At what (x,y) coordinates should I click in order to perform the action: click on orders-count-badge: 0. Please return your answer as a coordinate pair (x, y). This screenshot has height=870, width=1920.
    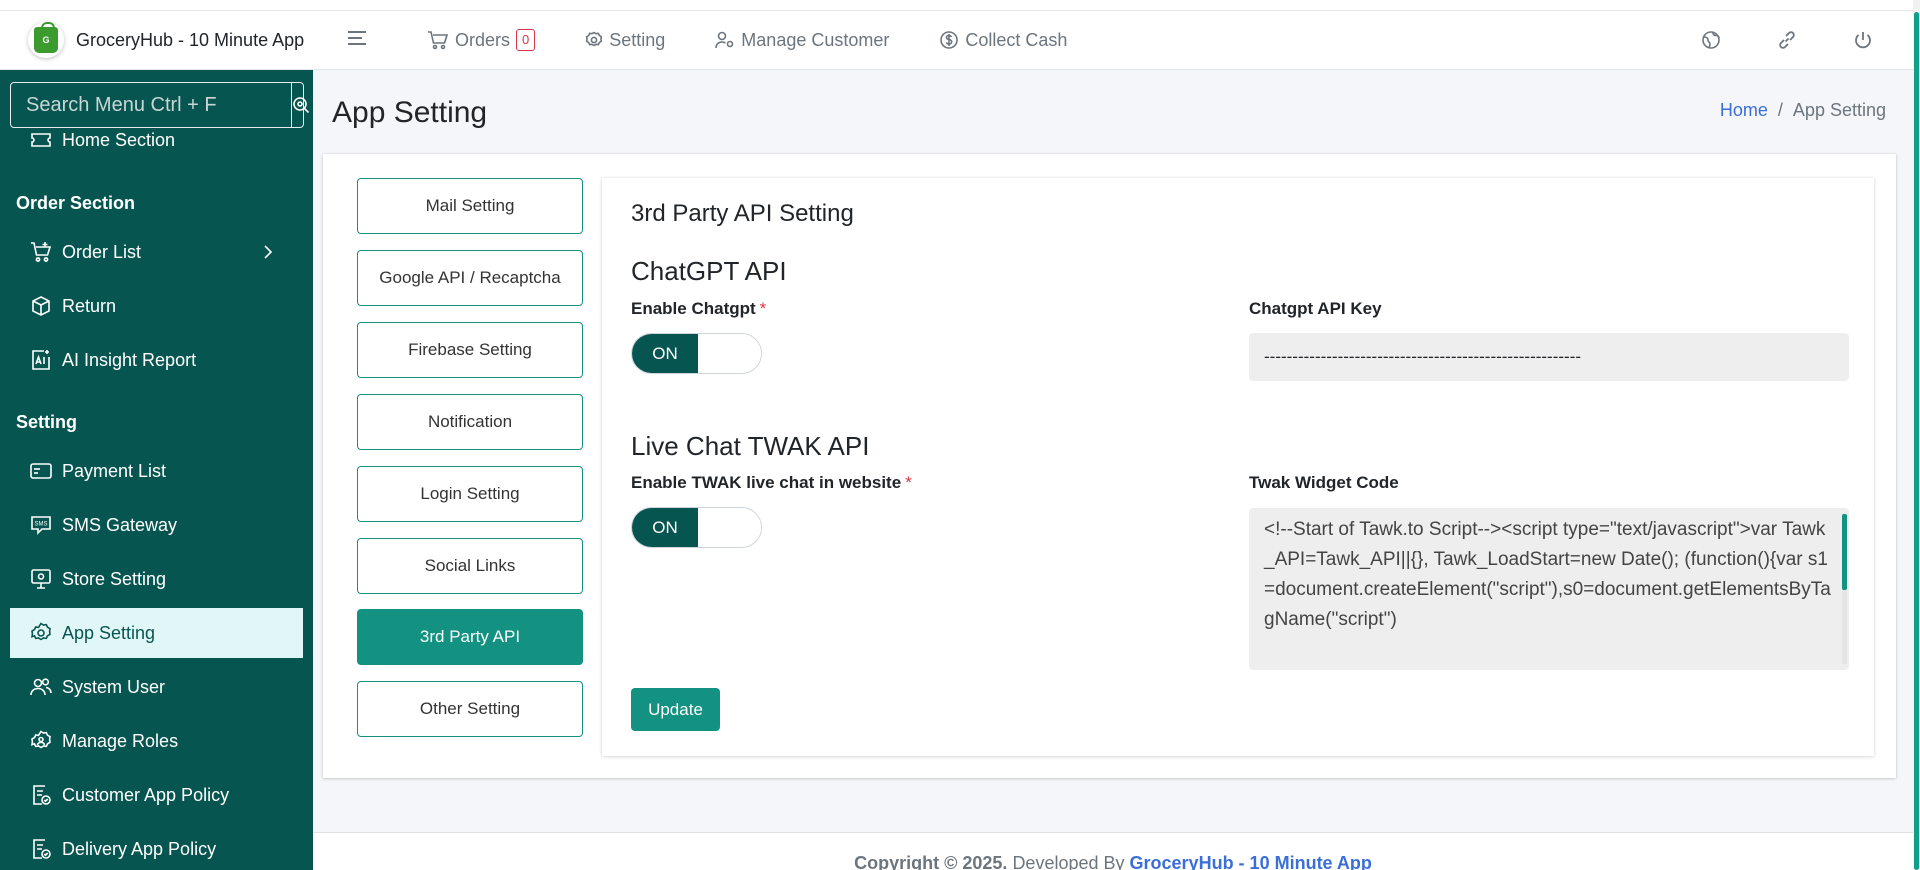
    Looking at the image, I should click on (526, 40).